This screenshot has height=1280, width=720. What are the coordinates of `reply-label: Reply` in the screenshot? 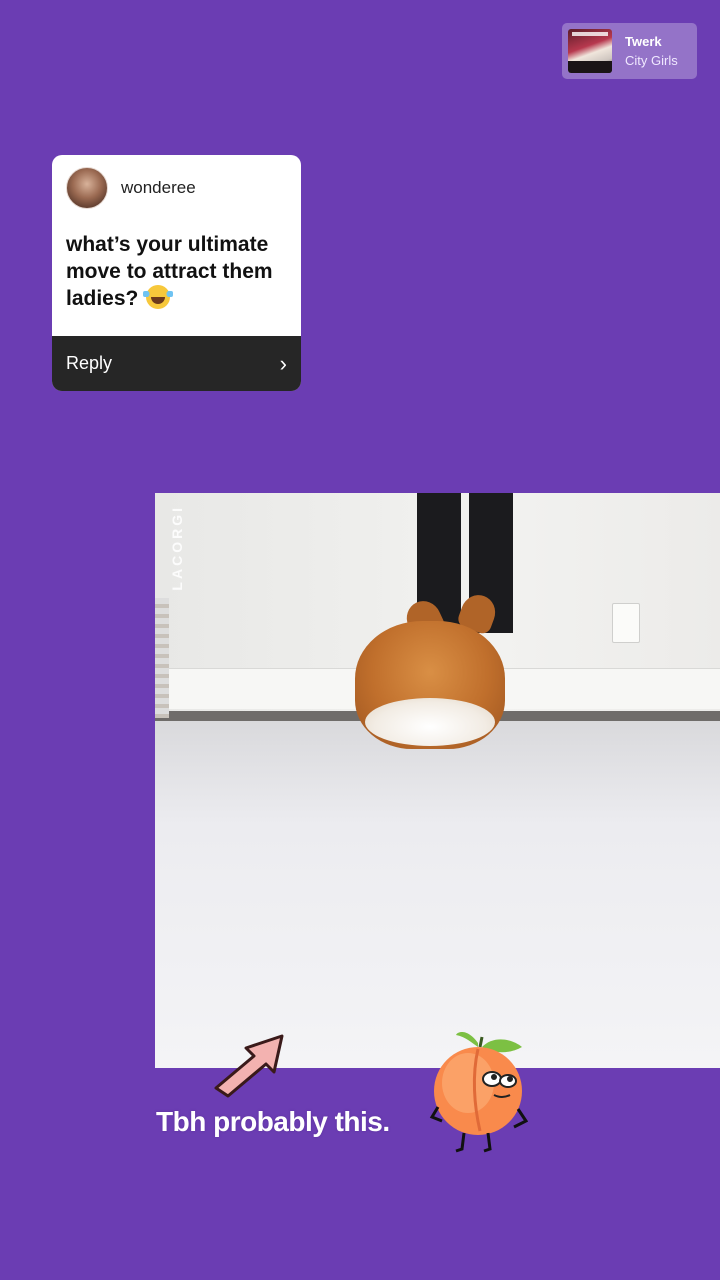 It's located at (89, 363).